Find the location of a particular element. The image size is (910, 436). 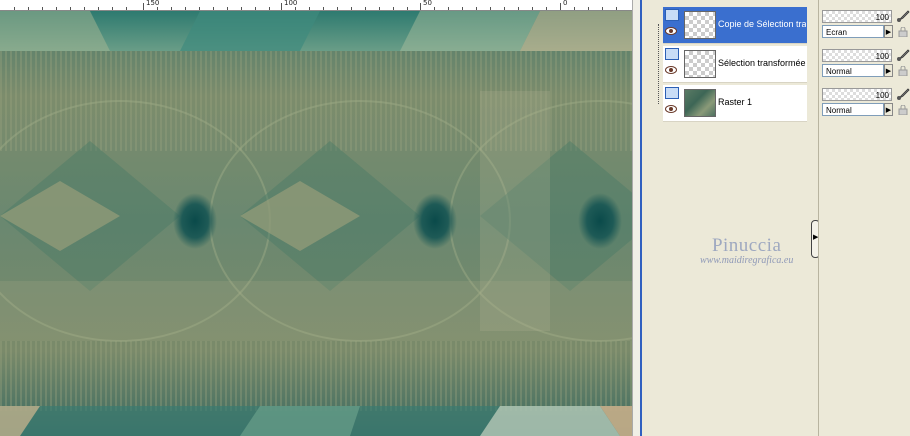

ruler-label: 0 is located at coordinates (565, 3).